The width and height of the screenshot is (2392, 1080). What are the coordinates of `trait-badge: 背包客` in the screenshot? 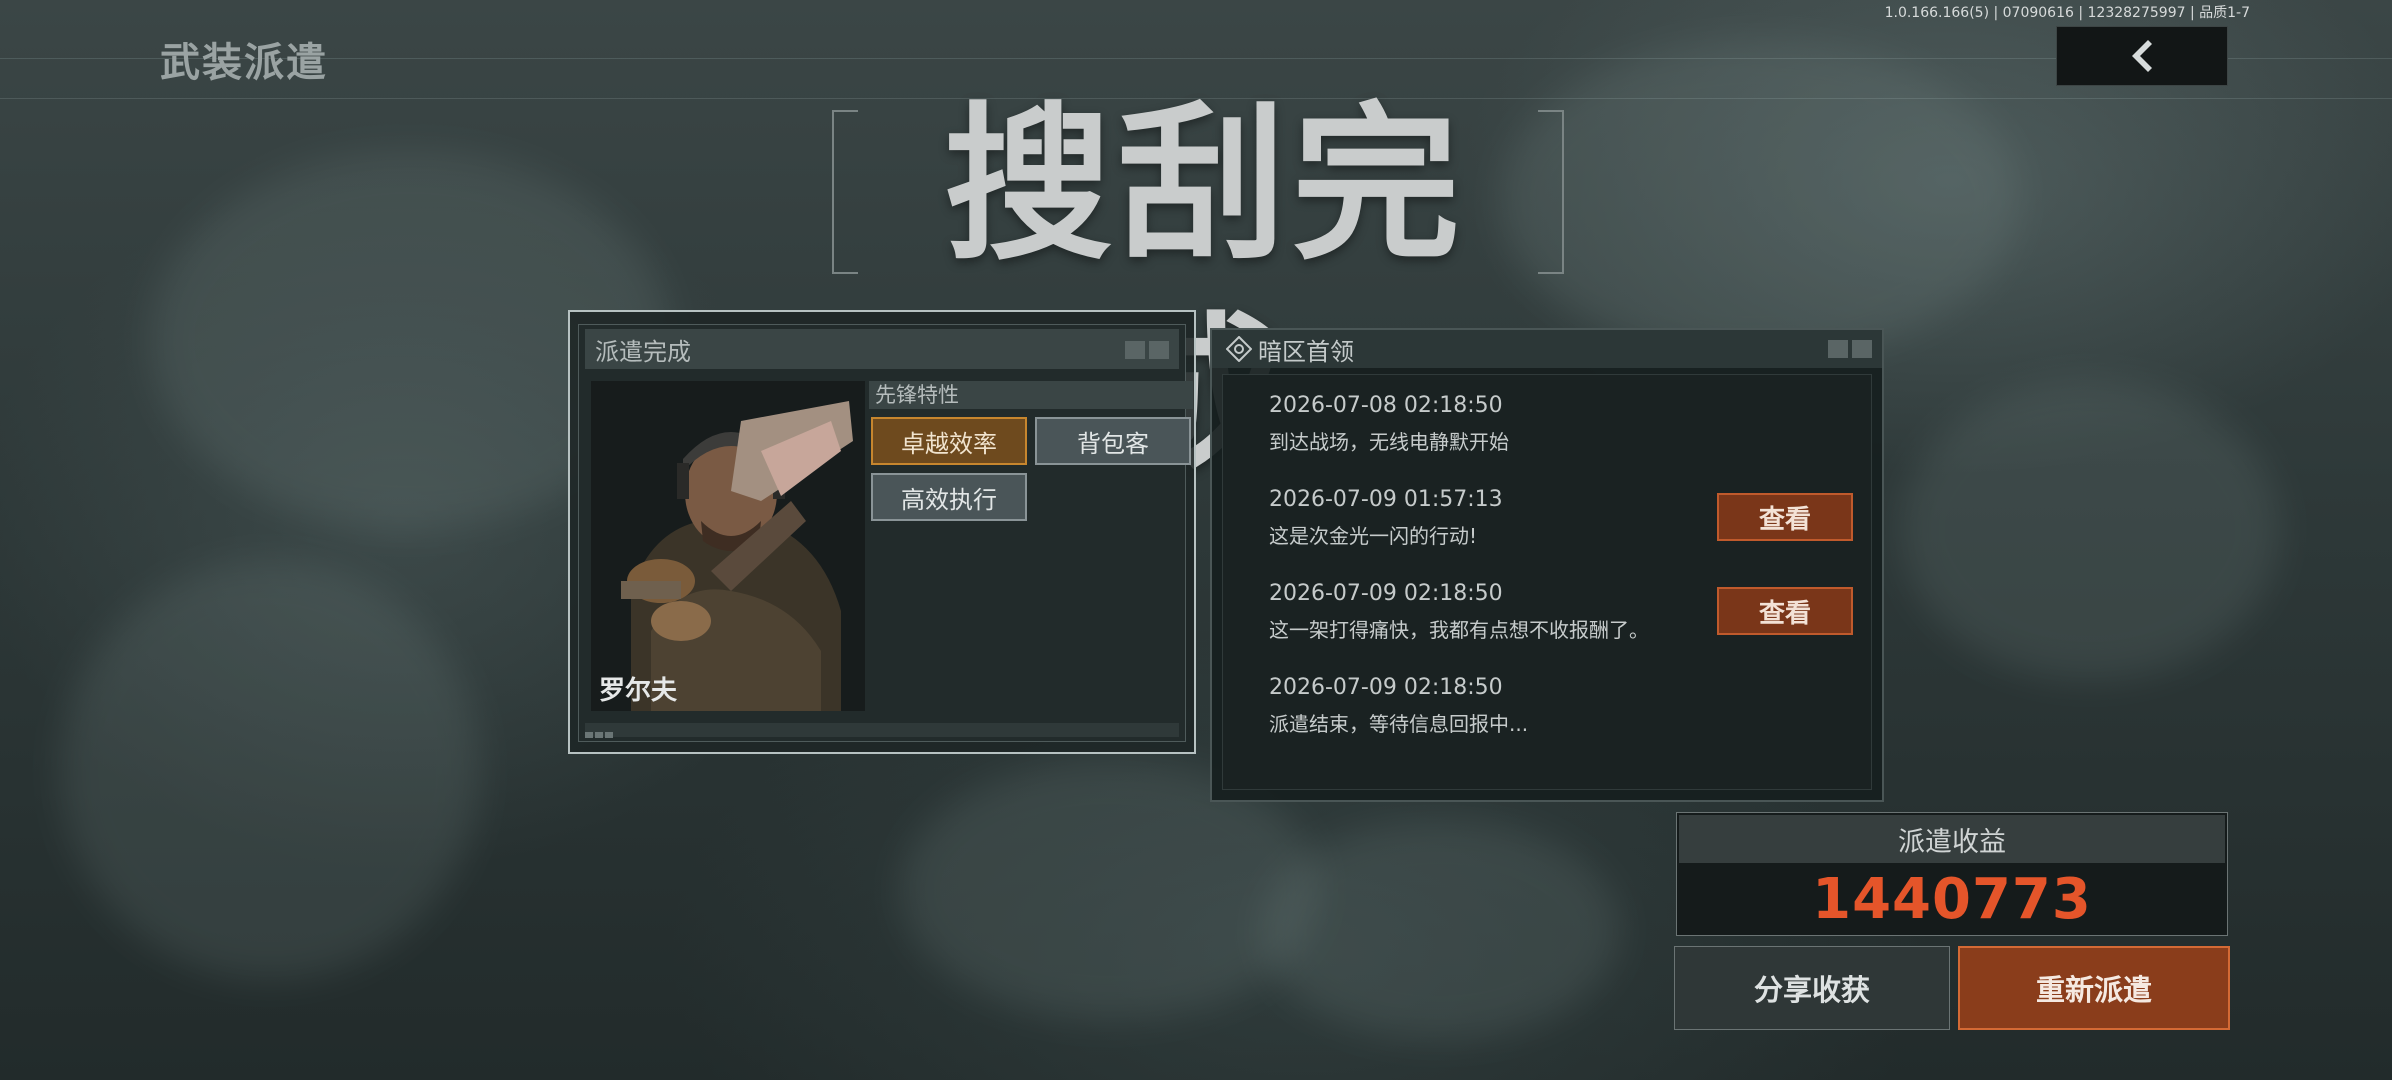 It's located at (1113, 441).